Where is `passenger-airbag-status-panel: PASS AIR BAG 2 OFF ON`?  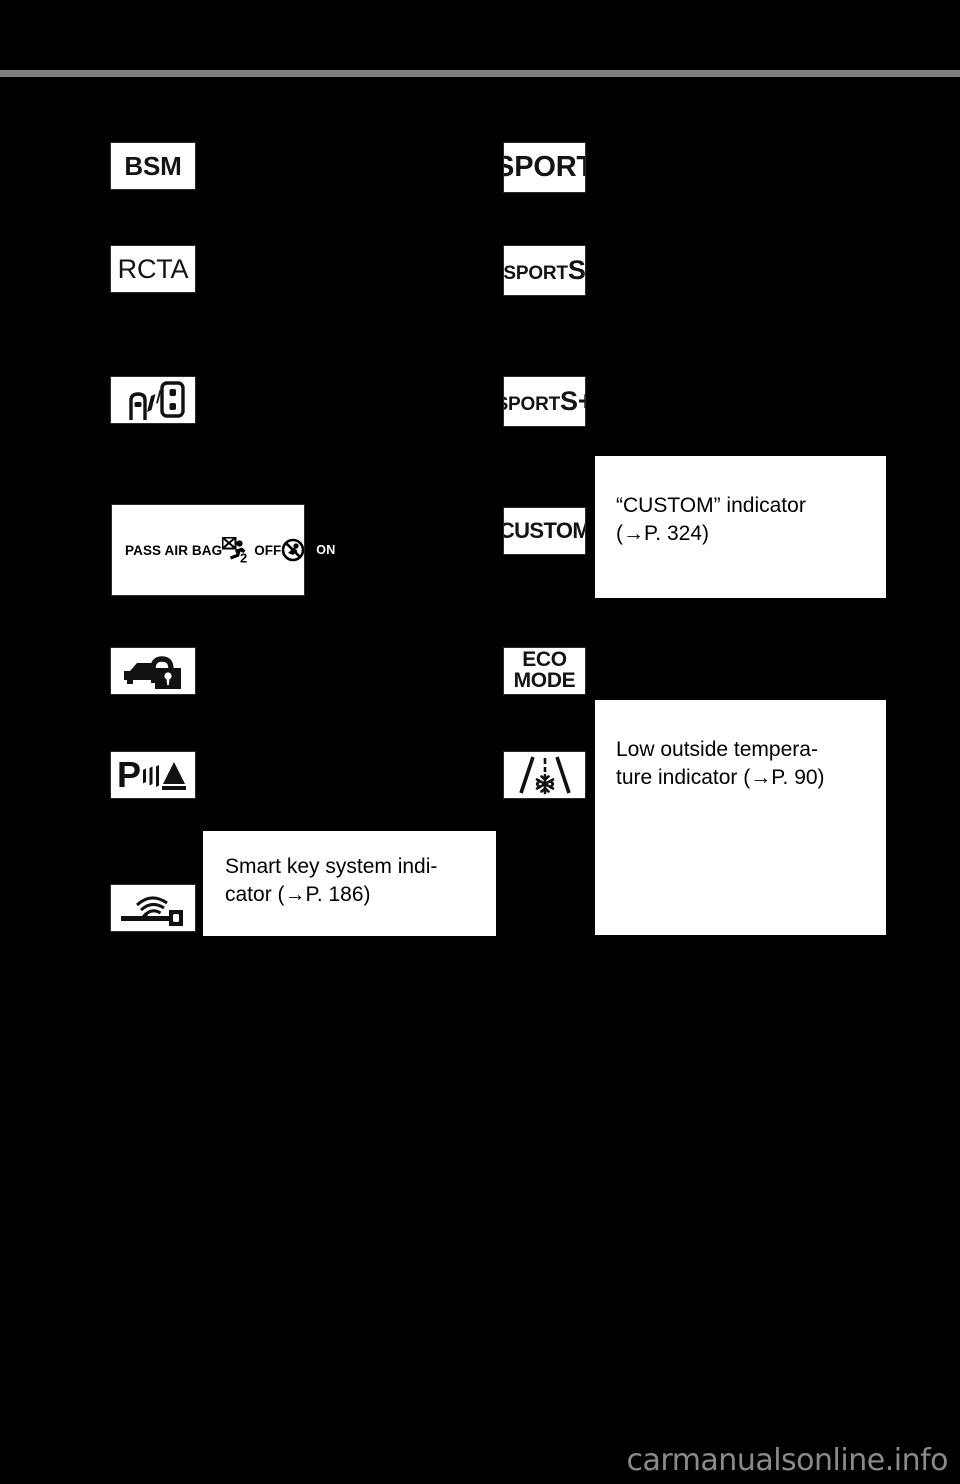 passenger-airbag-status-panel: PASS AIR BAG 2 OFF ON is located at coordinates (226, 550).